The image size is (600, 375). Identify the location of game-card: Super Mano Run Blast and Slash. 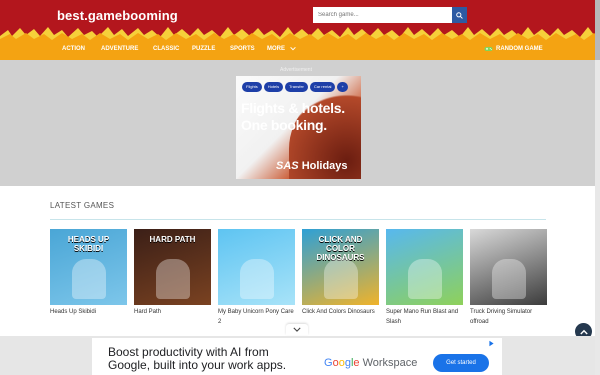
(424, 278).